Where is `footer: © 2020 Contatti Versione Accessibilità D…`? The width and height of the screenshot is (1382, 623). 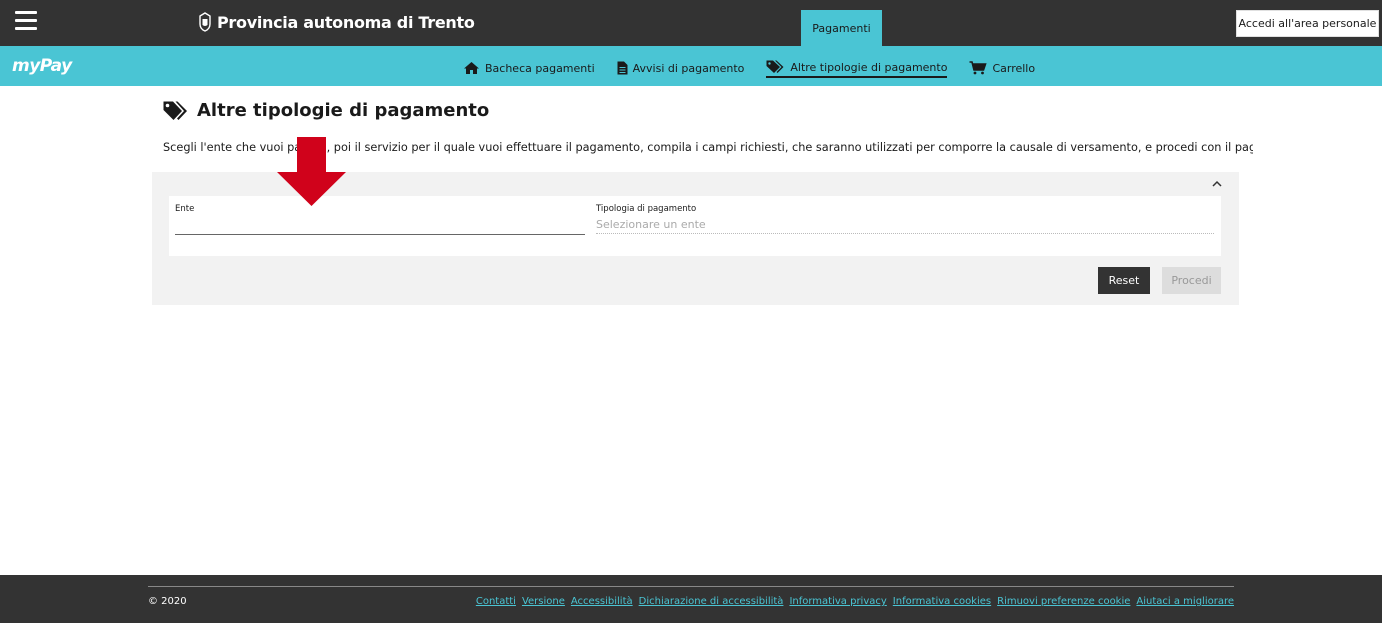 footer: © 2020 Contatti Versione Accessibilità D… is located at coordinates (691, 599).